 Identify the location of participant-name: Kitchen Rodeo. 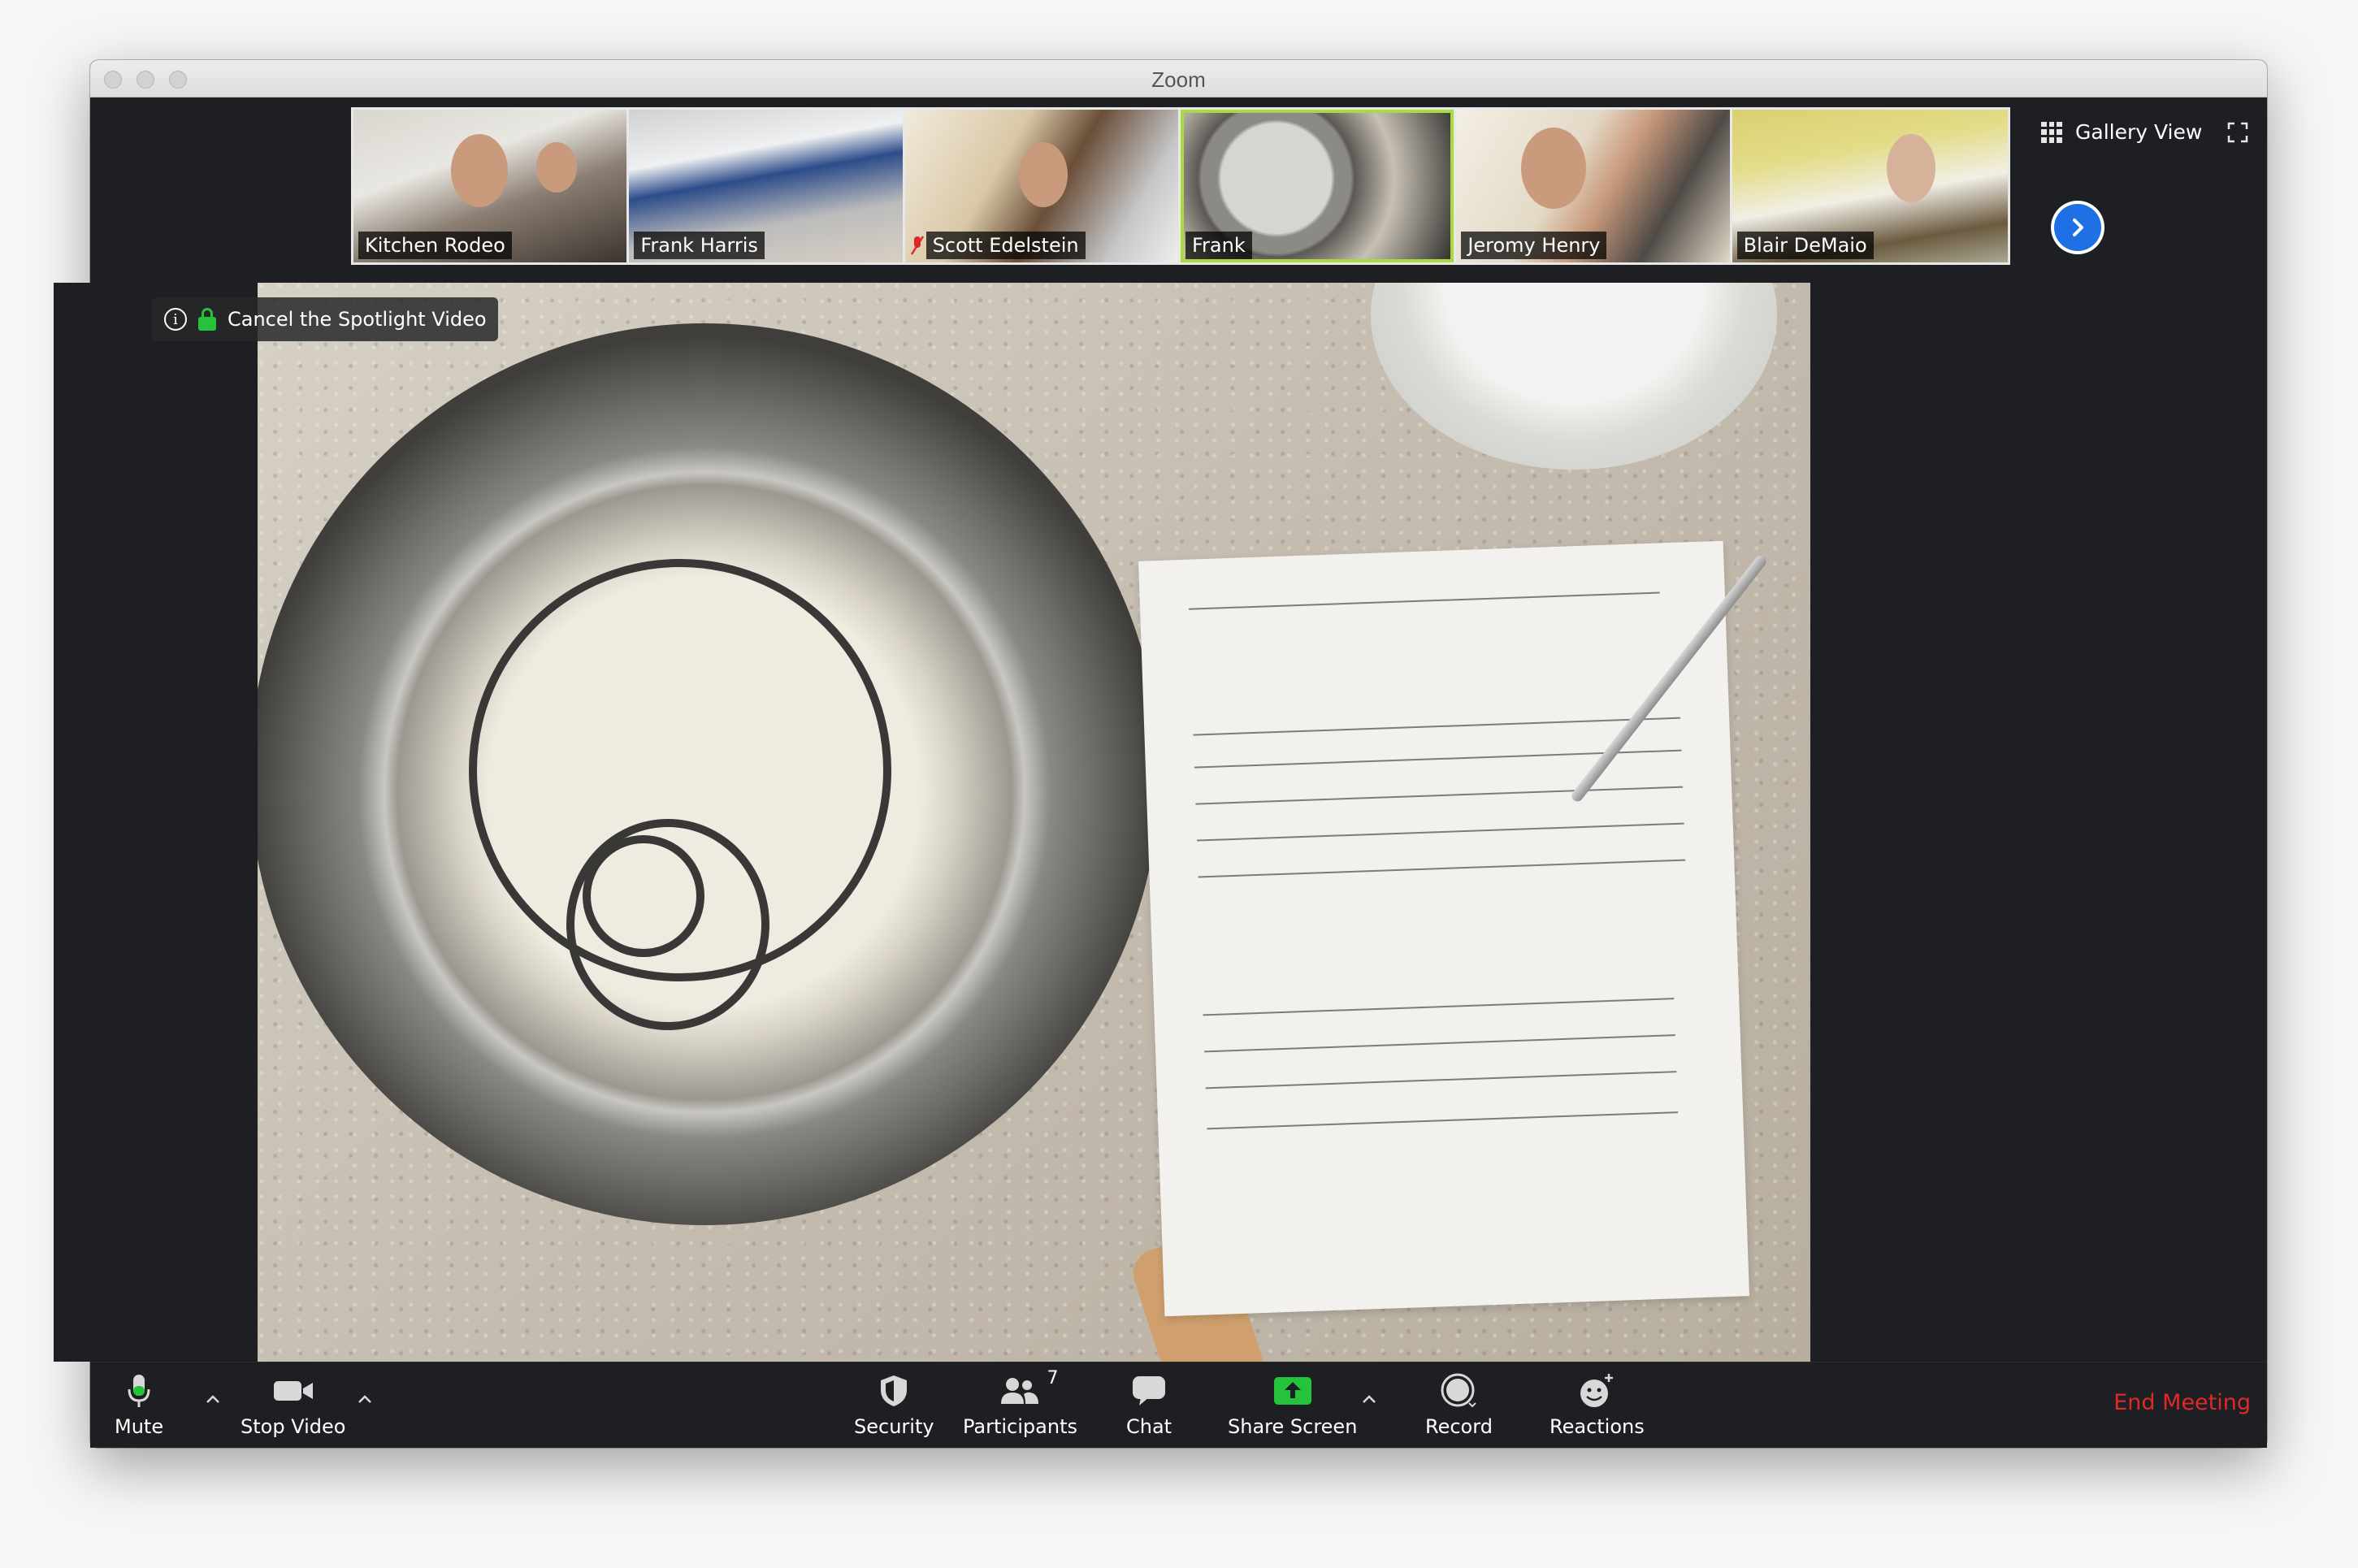
(435, 245).